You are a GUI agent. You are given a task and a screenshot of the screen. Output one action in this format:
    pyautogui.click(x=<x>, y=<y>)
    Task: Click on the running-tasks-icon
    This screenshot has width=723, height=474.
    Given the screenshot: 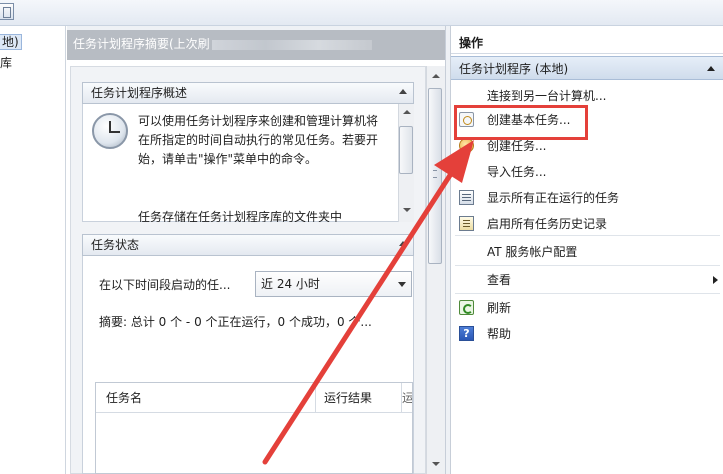 What is the action you would take?
    pyautogui.click(x=466, y=197)
    